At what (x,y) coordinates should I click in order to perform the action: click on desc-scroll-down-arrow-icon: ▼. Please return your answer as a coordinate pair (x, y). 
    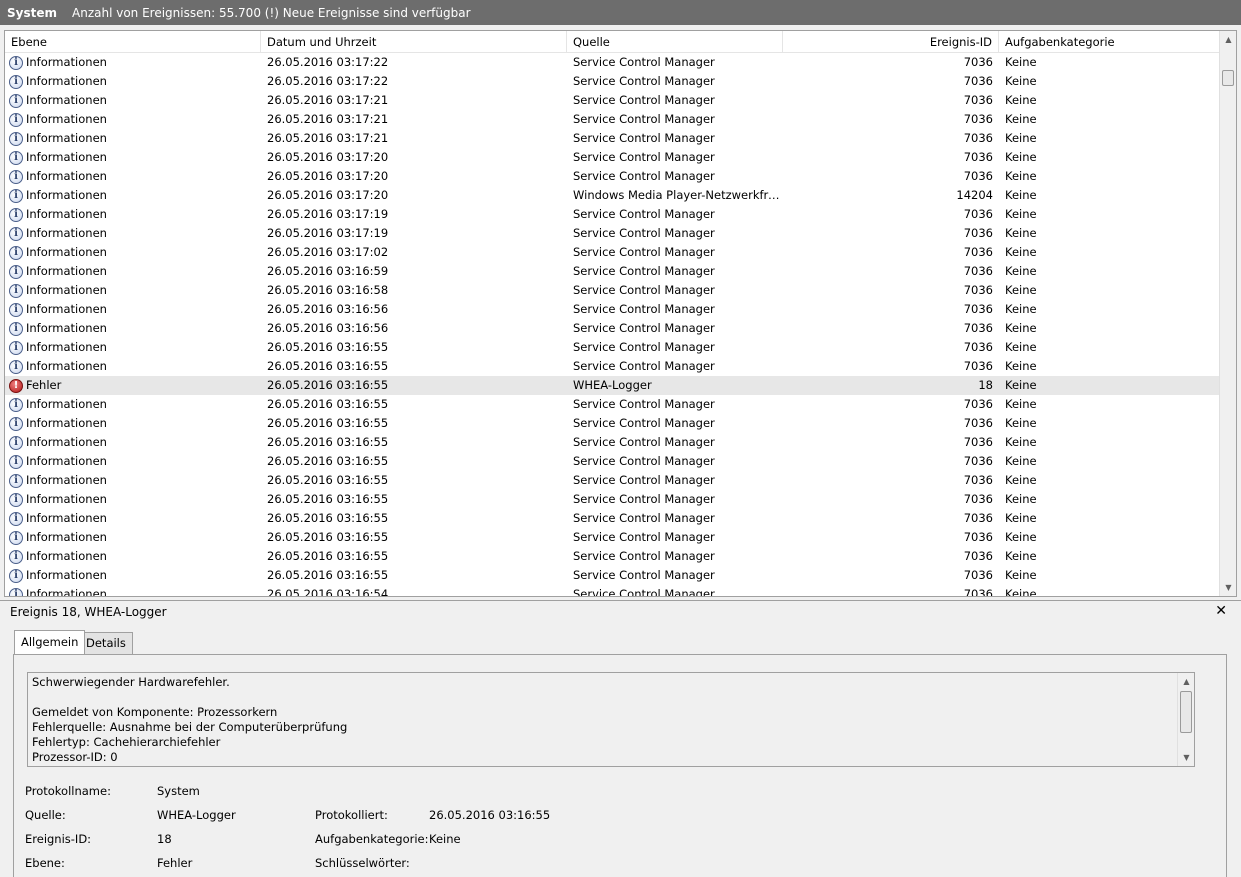
    Looking at the image, I should click on (1186, 757).